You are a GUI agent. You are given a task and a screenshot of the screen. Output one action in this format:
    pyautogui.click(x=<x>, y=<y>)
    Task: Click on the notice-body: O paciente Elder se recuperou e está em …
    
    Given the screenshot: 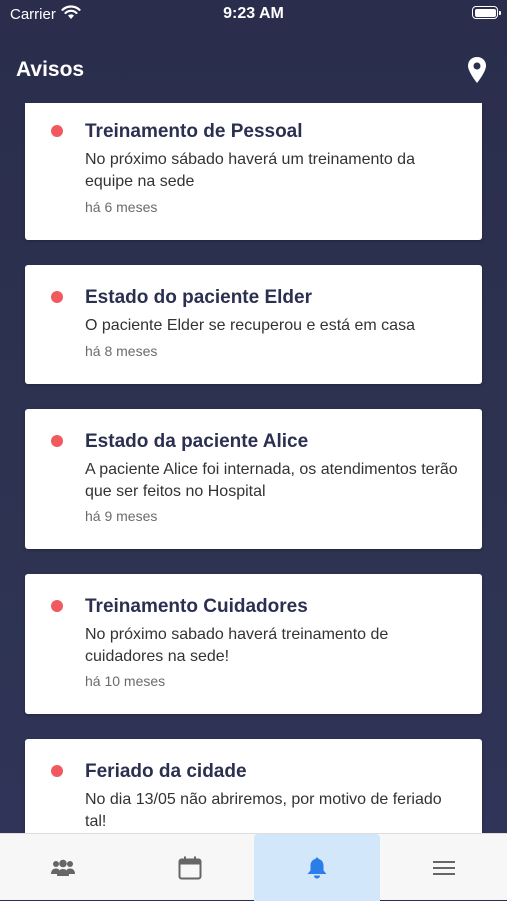 What is the action you would take?
    pyautogui.click(x=250, y=325)
    